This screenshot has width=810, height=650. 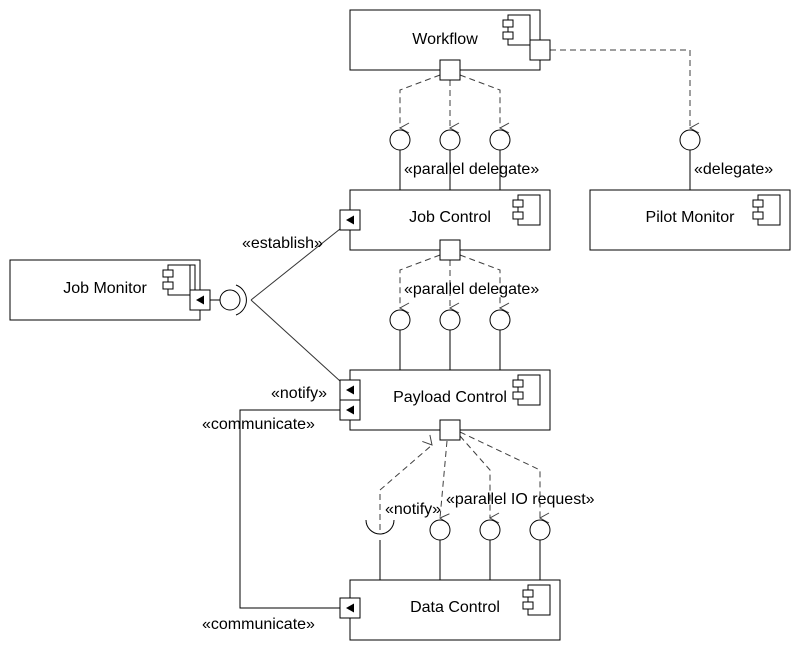 What do you see at coordinates (445, 39) in the screenshot?
I see `component-title: Workflow` at bounding box center [445, 39].